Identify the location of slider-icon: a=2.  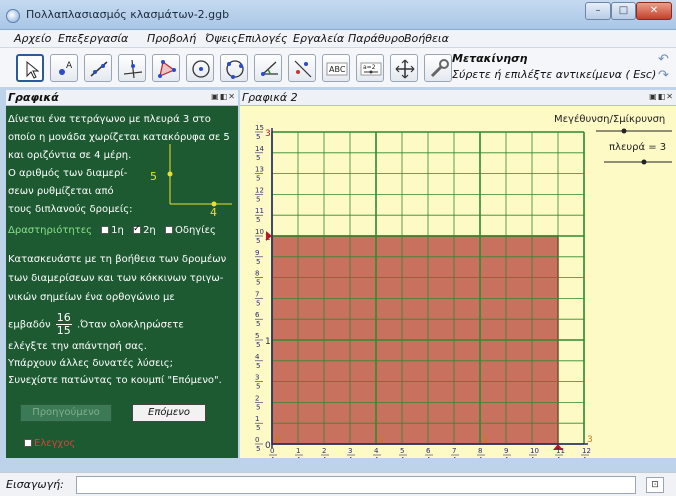
(371, 69).